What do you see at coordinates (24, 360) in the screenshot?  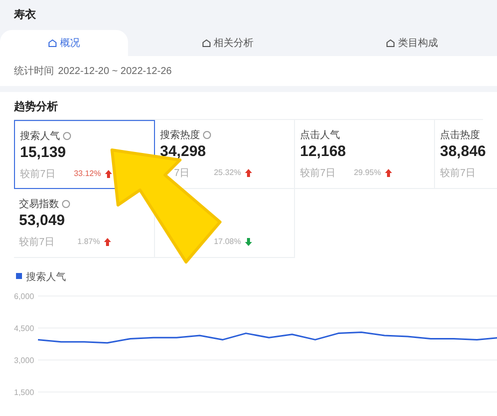 I see `axis-label: 3,000` at bounding box center [24, 360].